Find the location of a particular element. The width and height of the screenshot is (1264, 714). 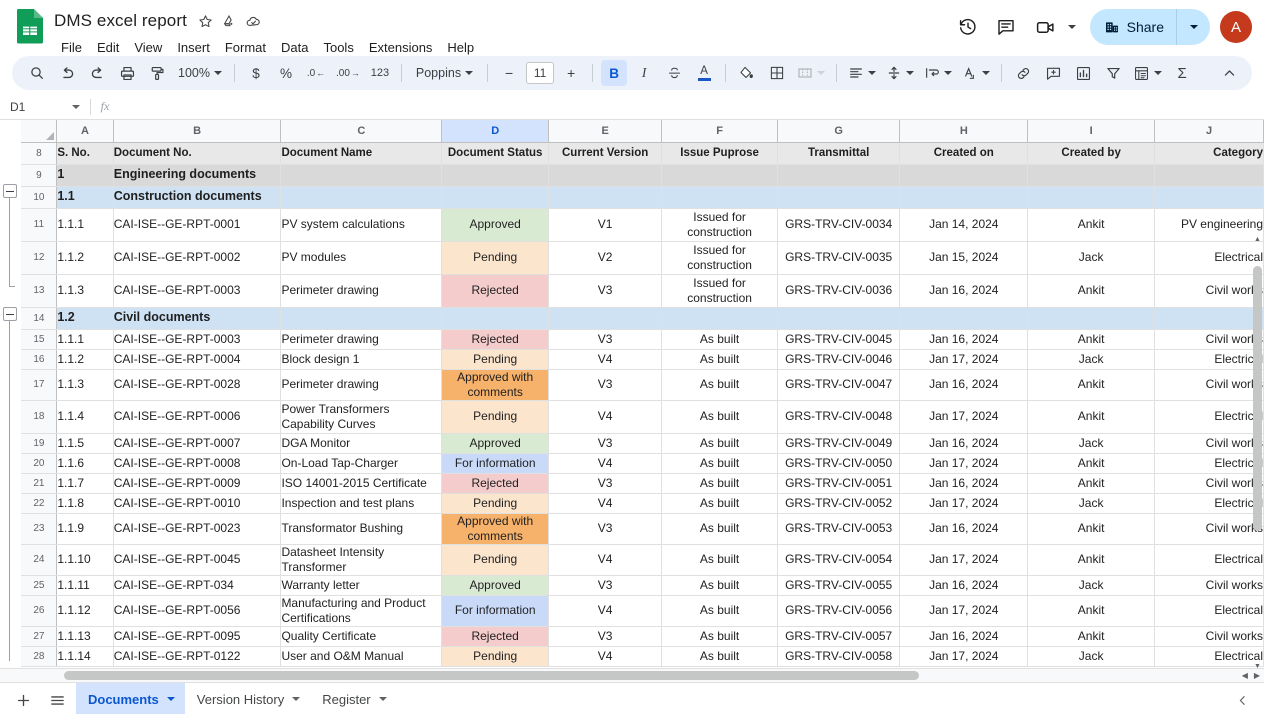

grid-cell: 1.1.9 is located at coordinates (85, 529).